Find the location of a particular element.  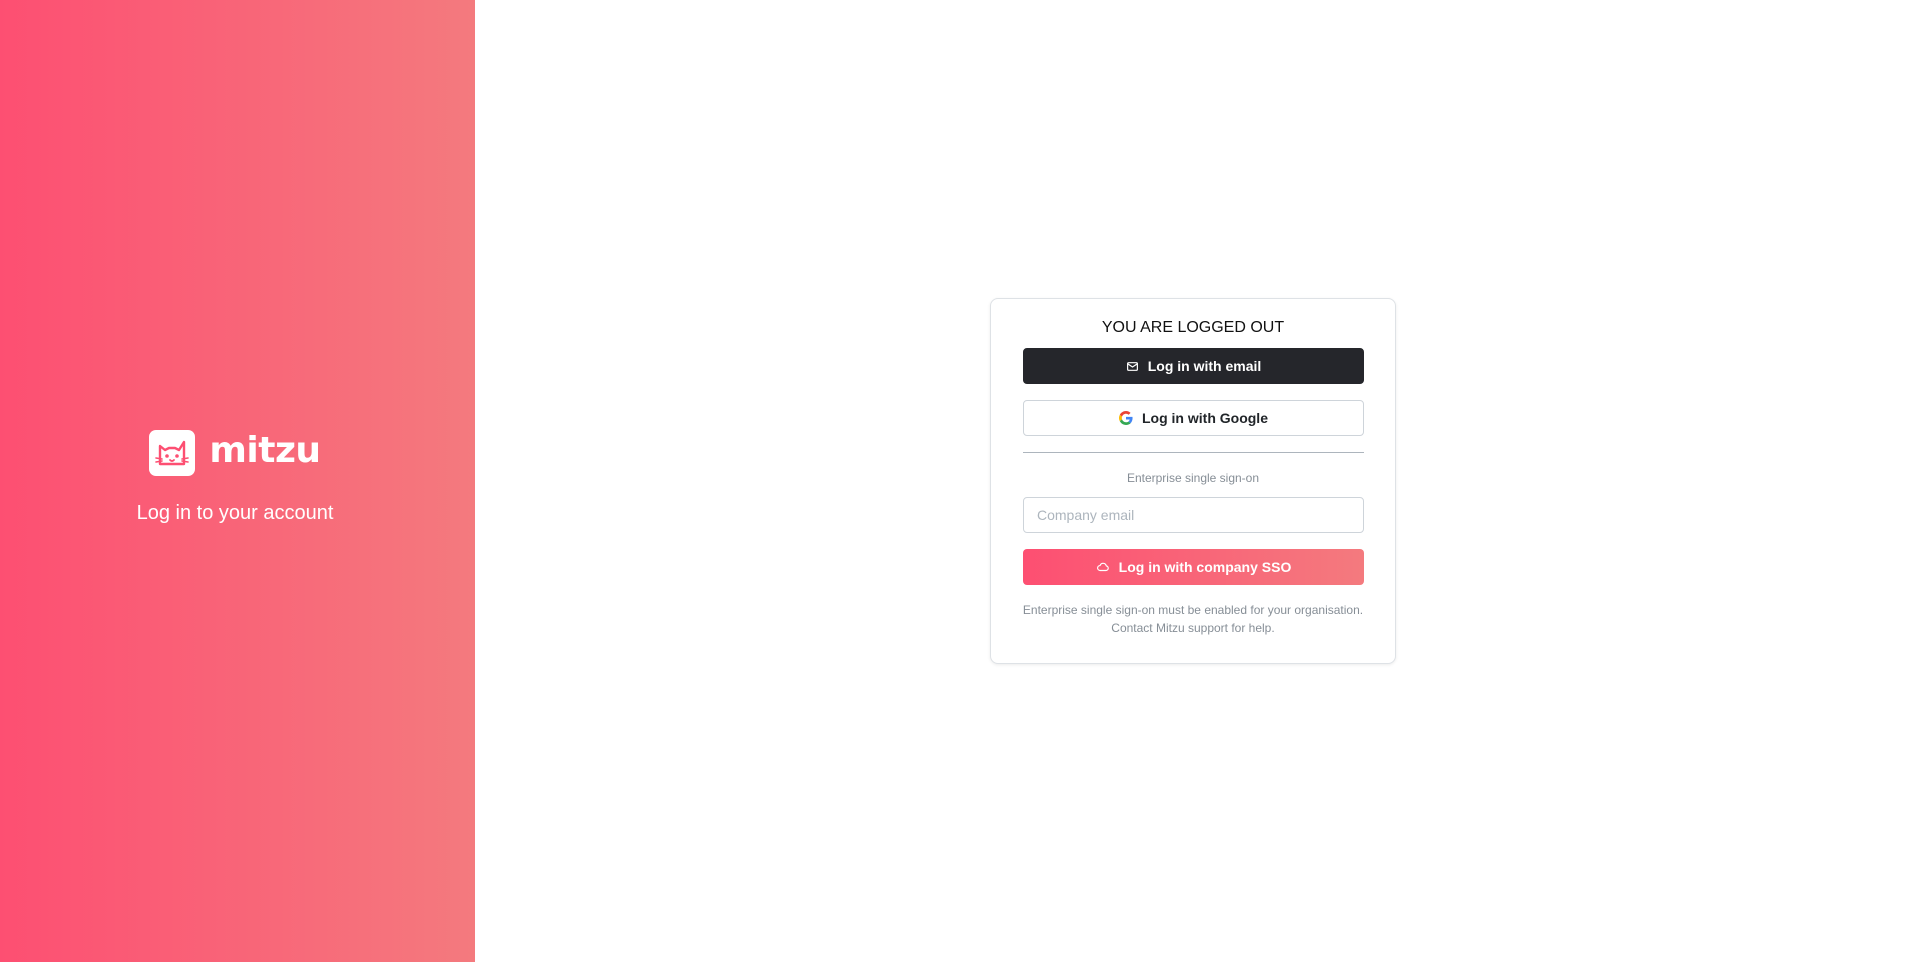

login-sso-button: Log in with company SSO is located at coordinates (1193, 567).